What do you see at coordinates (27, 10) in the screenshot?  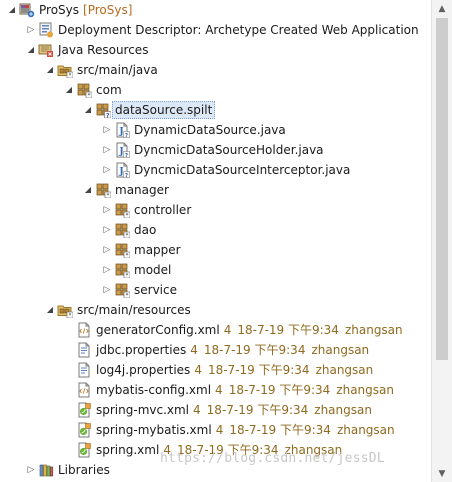 I see `web-project-icon` at bounding box center [27, 10].